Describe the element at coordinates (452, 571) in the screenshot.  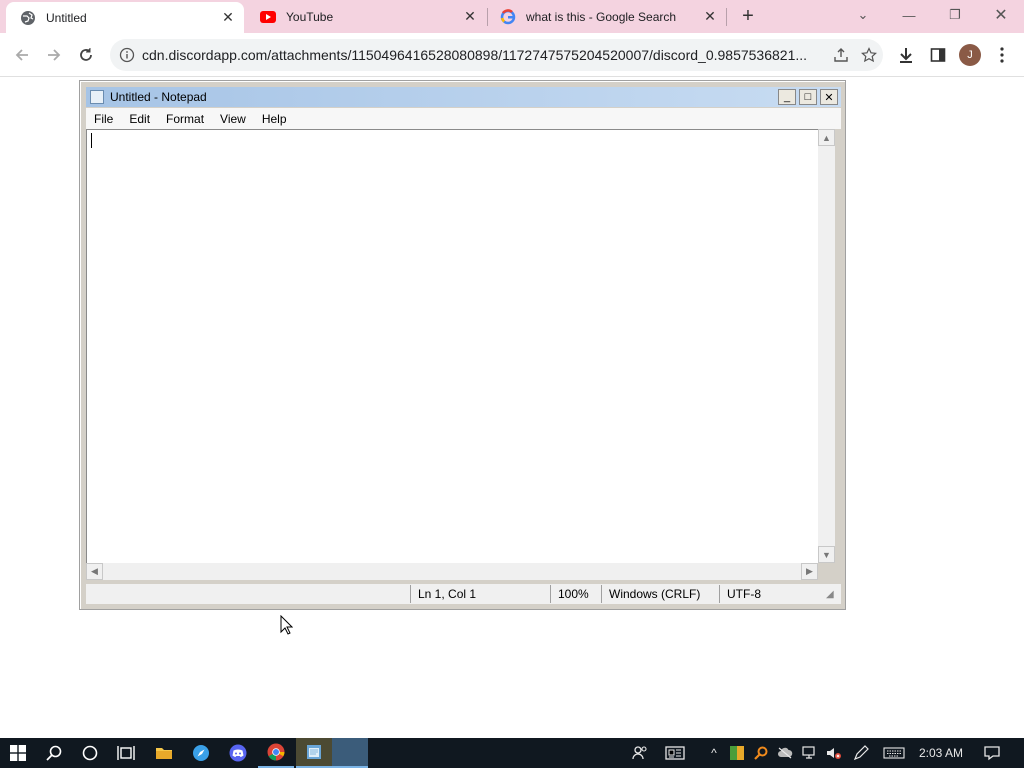
I see `horizontal-scrollbar: ◀ ▶` at that location.